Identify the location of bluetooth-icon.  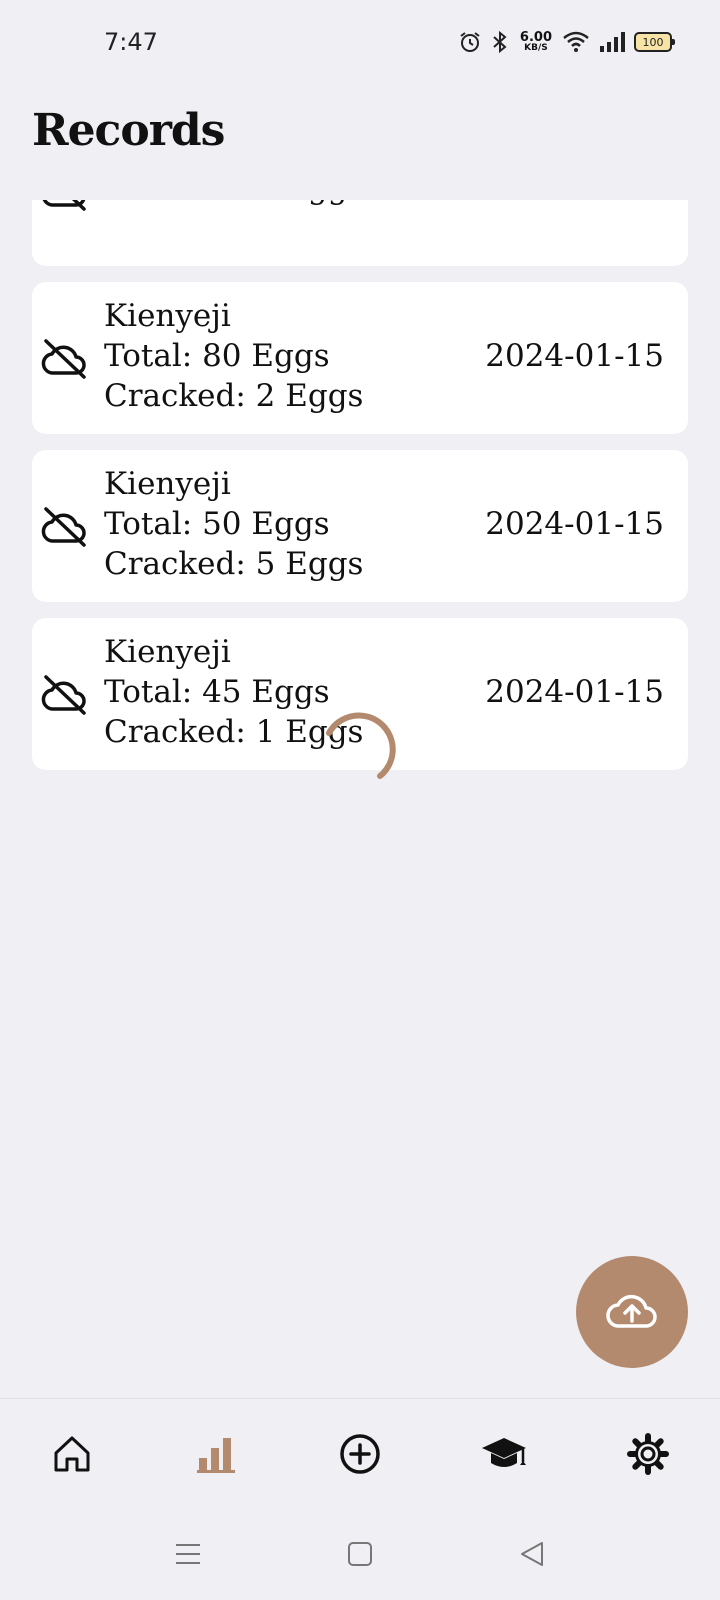
(500, 42).